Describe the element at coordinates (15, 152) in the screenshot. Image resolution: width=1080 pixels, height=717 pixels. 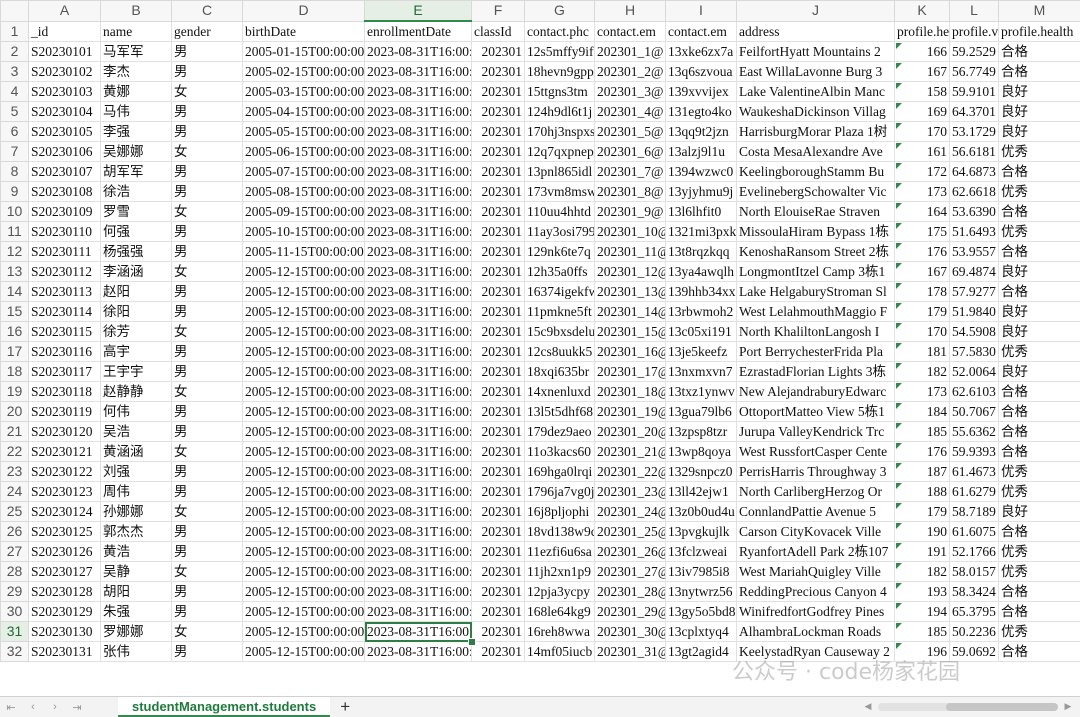
I see `row-header: 7` at that location.